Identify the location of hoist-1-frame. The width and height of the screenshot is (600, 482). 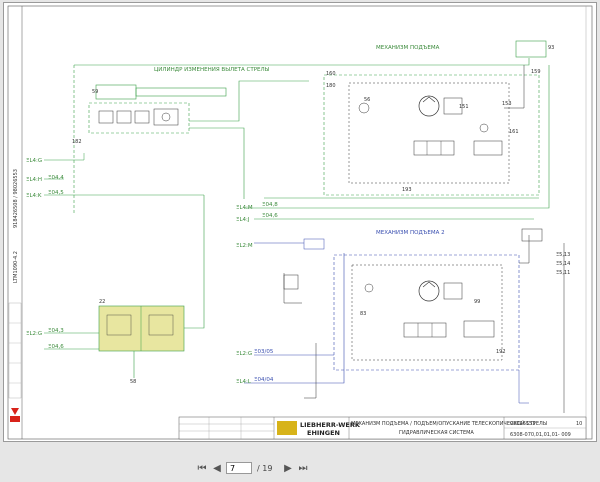
(431, 135).